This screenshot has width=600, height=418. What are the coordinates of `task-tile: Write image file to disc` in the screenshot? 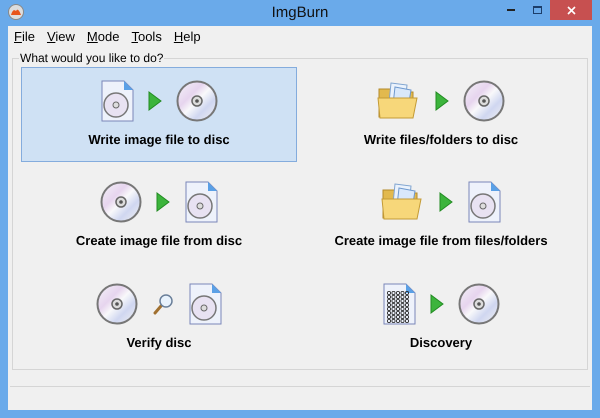 It's located at (159, 114).